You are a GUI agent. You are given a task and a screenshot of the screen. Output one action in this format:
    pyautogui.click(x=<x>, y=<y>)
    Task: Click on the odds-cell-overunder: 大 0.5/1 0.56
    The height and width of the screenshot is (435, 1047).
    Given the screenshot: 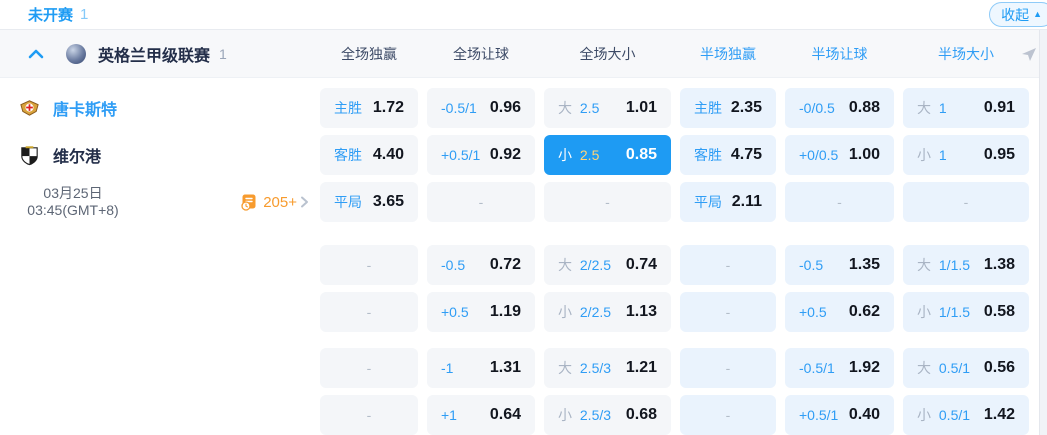 What is the action you would take?
    pyautogui.click(x=966, y=368)
    